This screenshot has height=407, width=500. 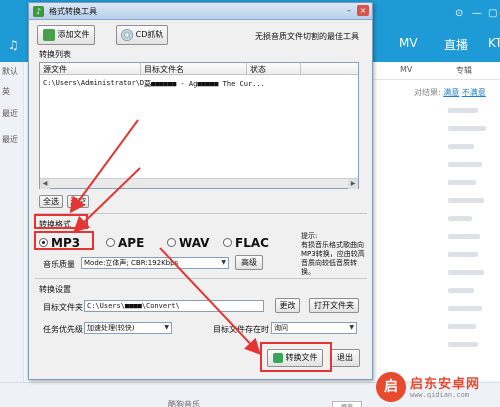 What do you see at coordinates (241, 329) in the screenshot?
I see `exists-label: 目标文件存在时` at bounding box center [241, 329].